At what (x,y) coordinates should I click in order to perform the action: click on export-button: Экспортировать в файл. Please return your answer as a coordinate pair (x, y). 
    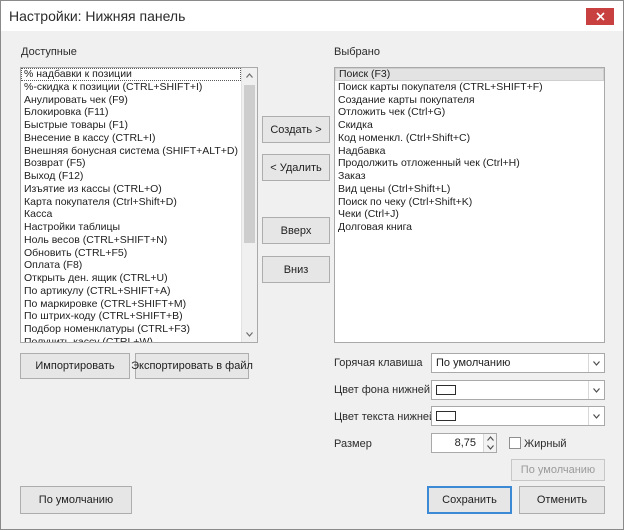
    Looking at the image, I should click on (192, 366).